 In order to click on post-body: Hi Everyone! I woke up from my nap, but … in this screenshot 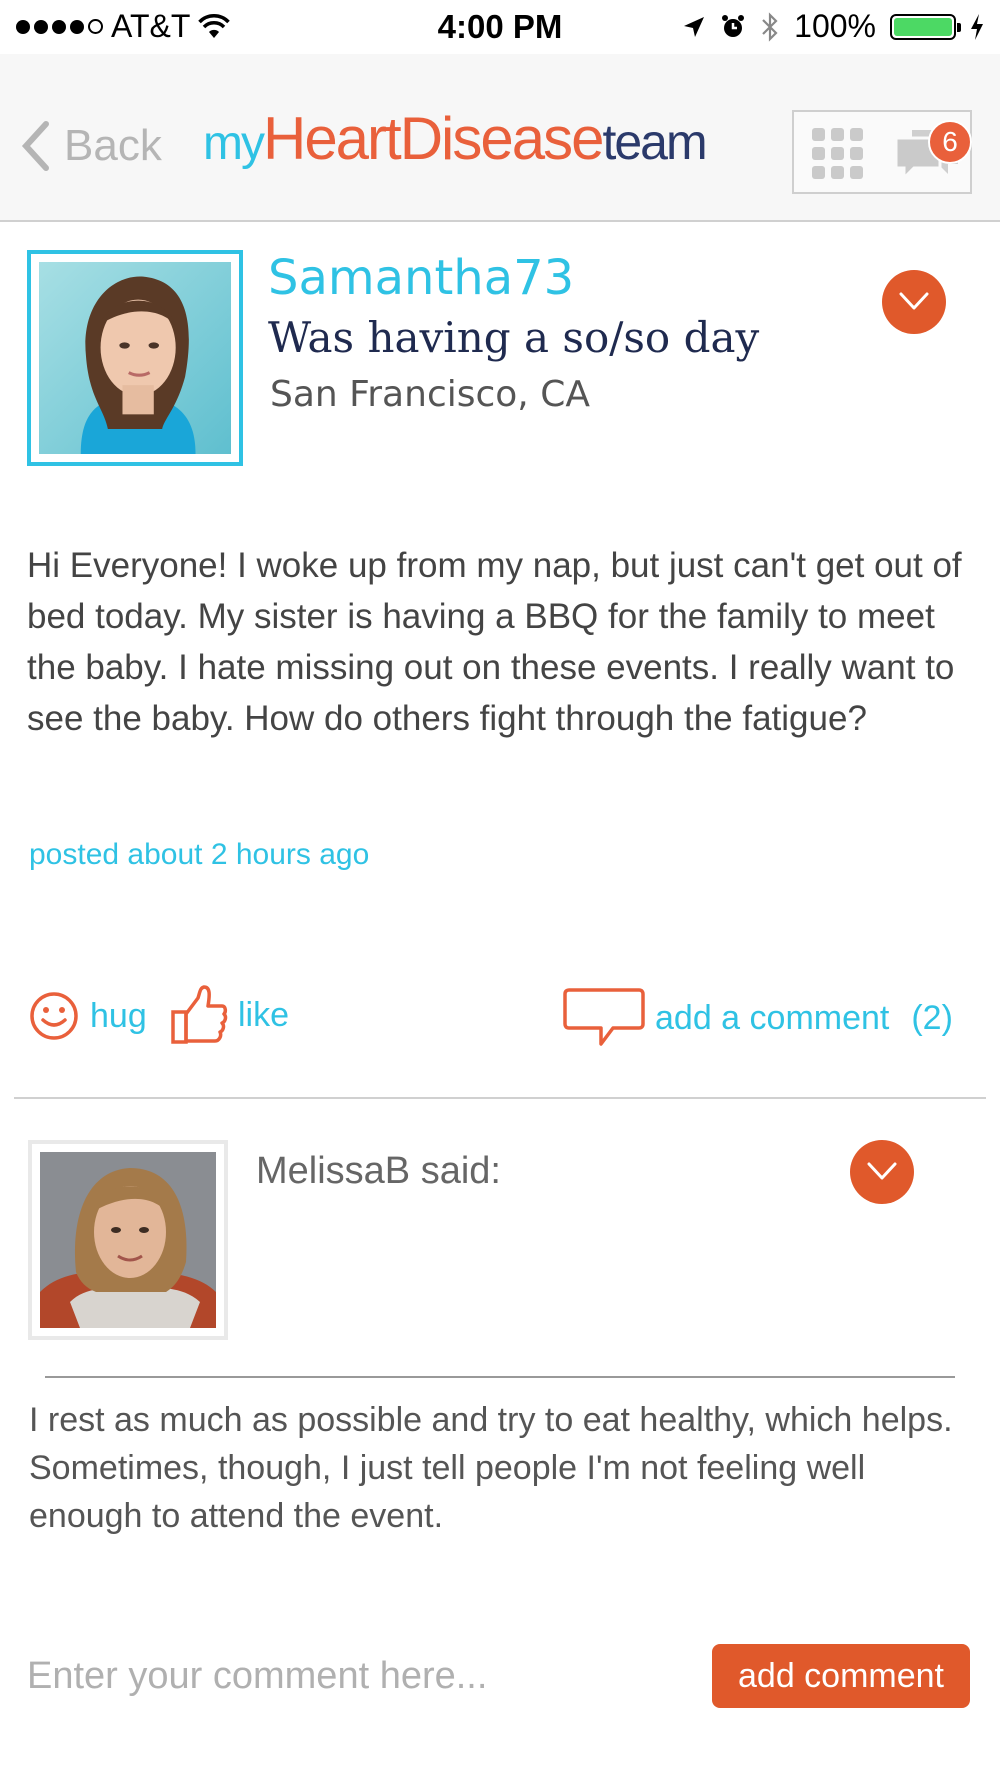, I will do `click(494, 642)`.